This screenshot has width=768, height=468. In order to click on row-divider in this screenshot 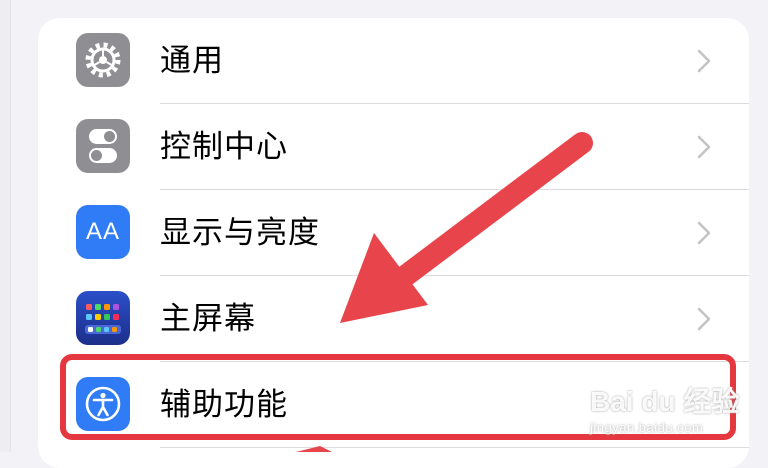, I will do `click(454, 447)`.